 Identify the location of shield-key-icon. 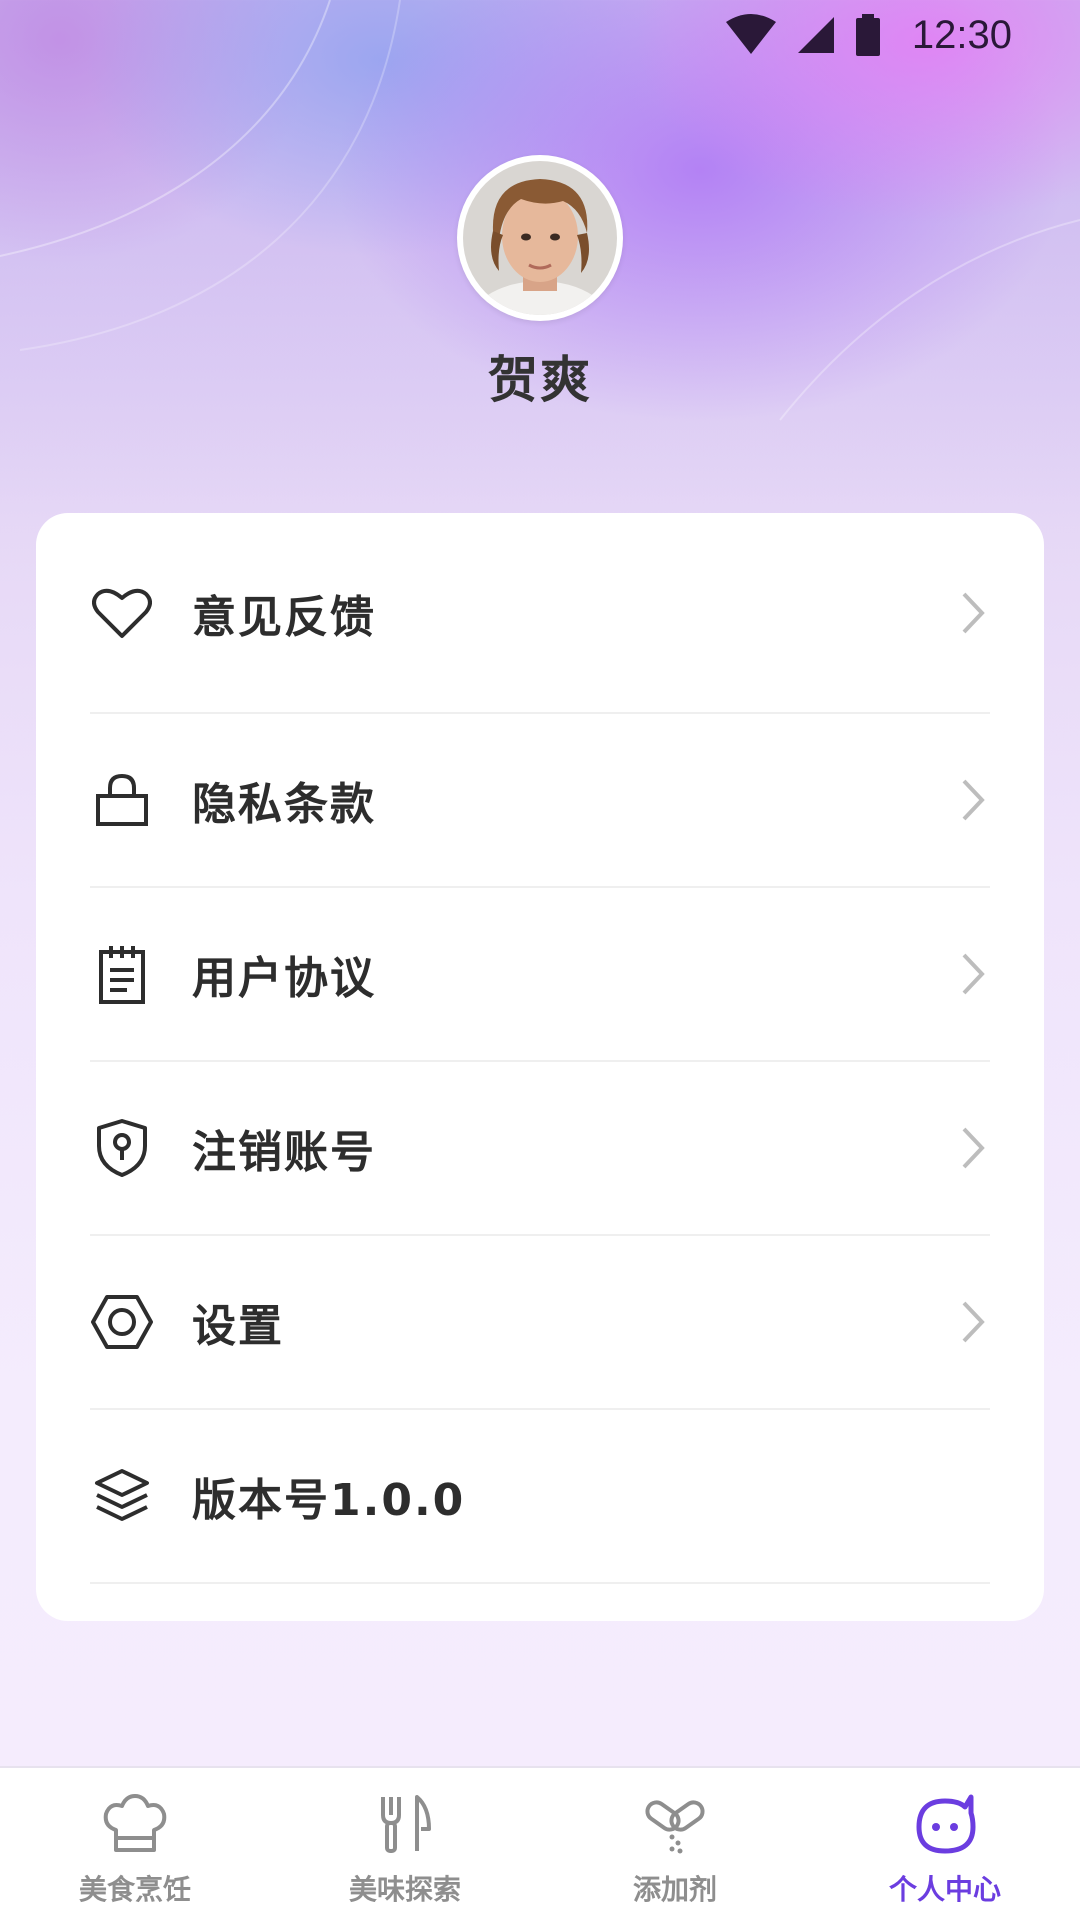
(122, 1148).